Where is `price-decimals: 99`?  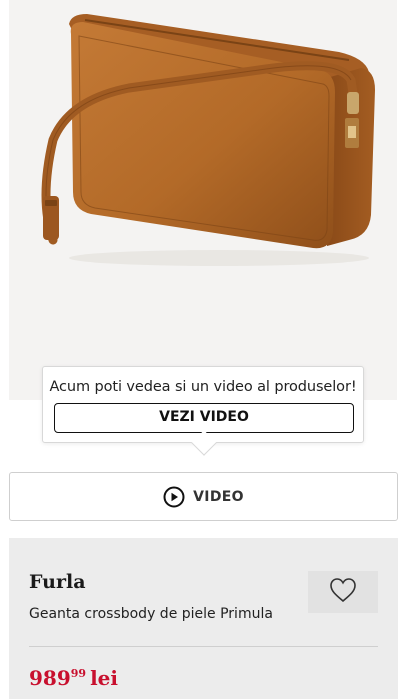
price-decimals: 99 is located at coordinates (78, 673).